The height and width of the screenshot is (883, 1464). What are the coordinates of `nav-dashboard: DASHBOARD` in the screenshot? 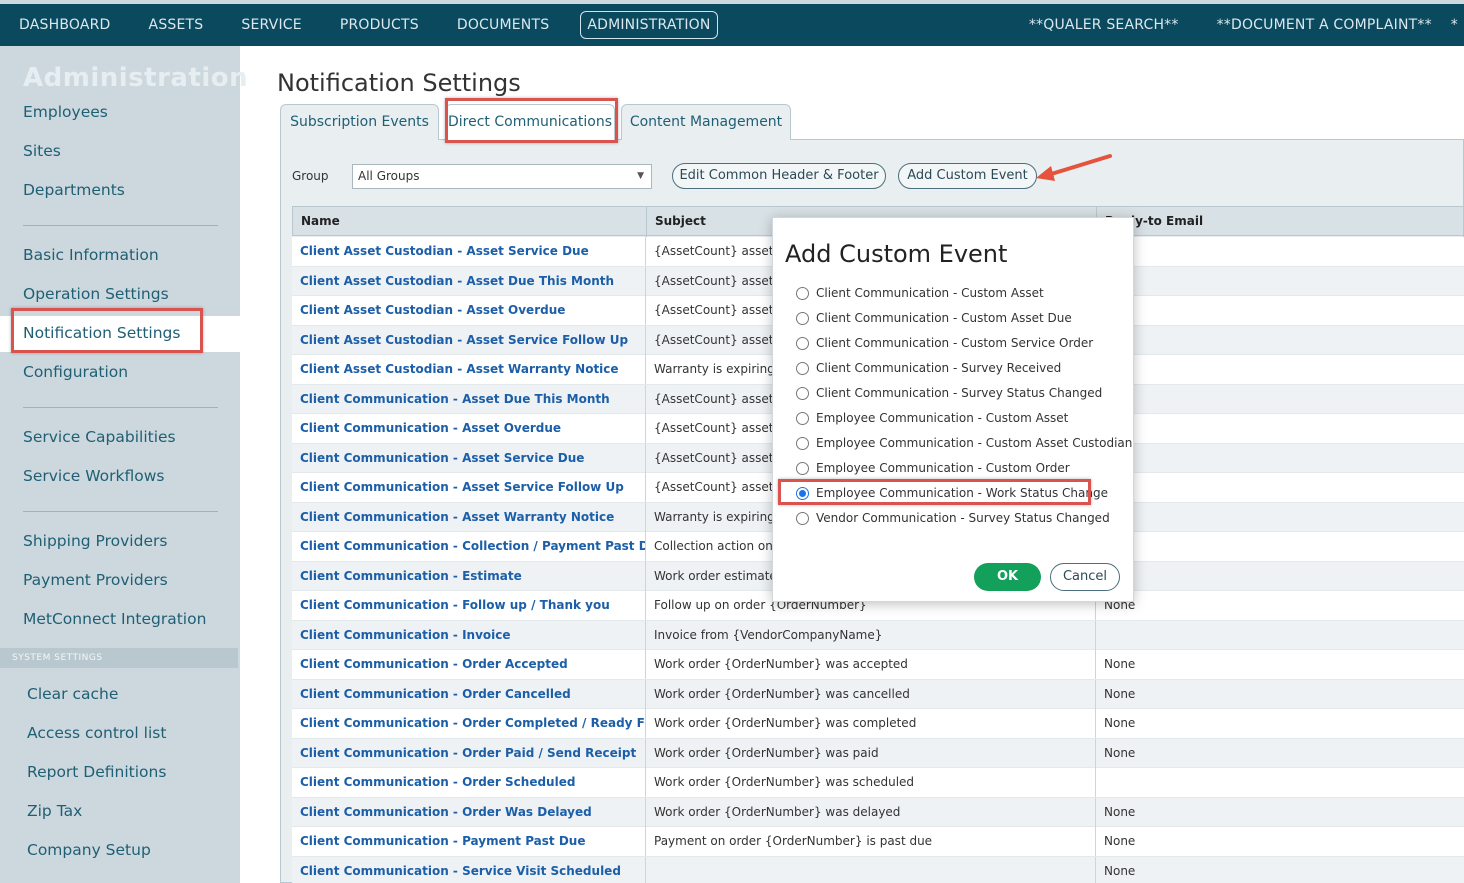 It's located at (65, 25).